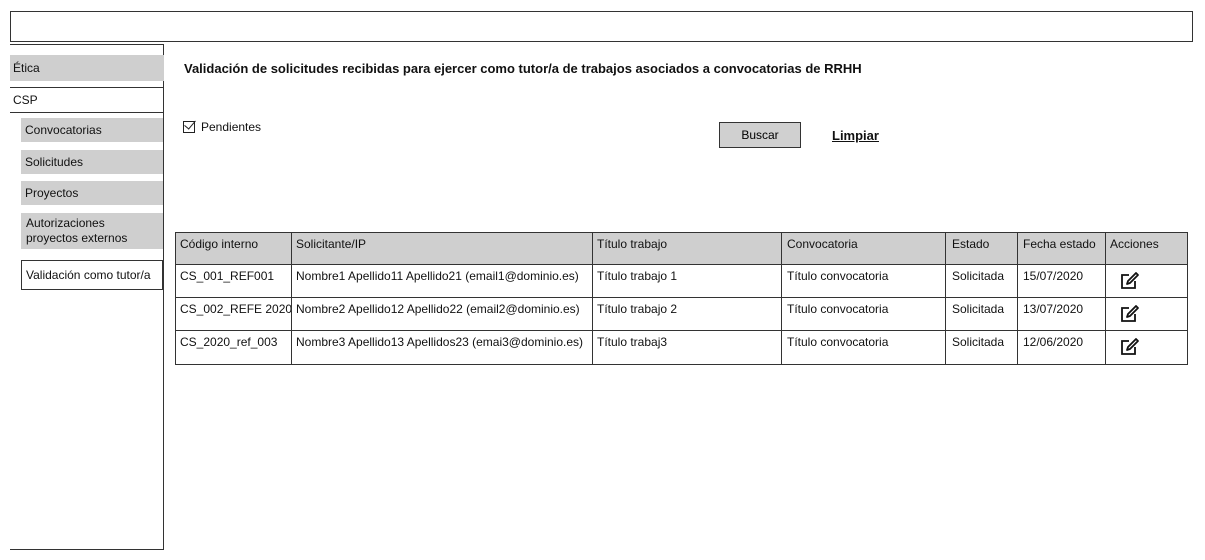  What do you see at coordinates (87, 68) in the screenshot?
I see `sidebar-item-etica: Ética` at bounding box center [87, 68].